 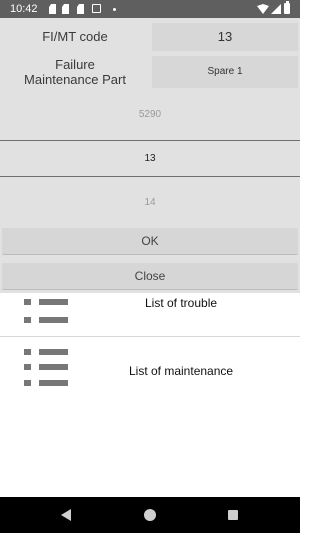 I want to click on fimt-code-row: FI/MT code 13, so click(x=150, y=36).